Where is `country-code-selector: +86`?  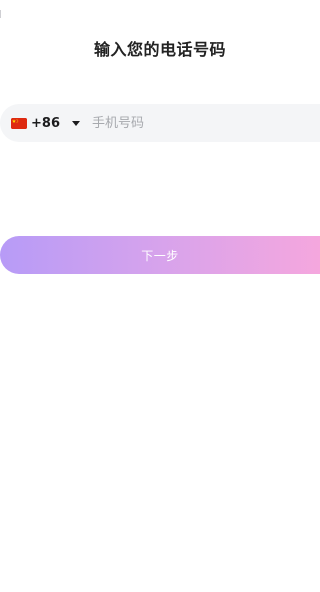
country-code-selector: +86 is located at coordinates (45, 123).